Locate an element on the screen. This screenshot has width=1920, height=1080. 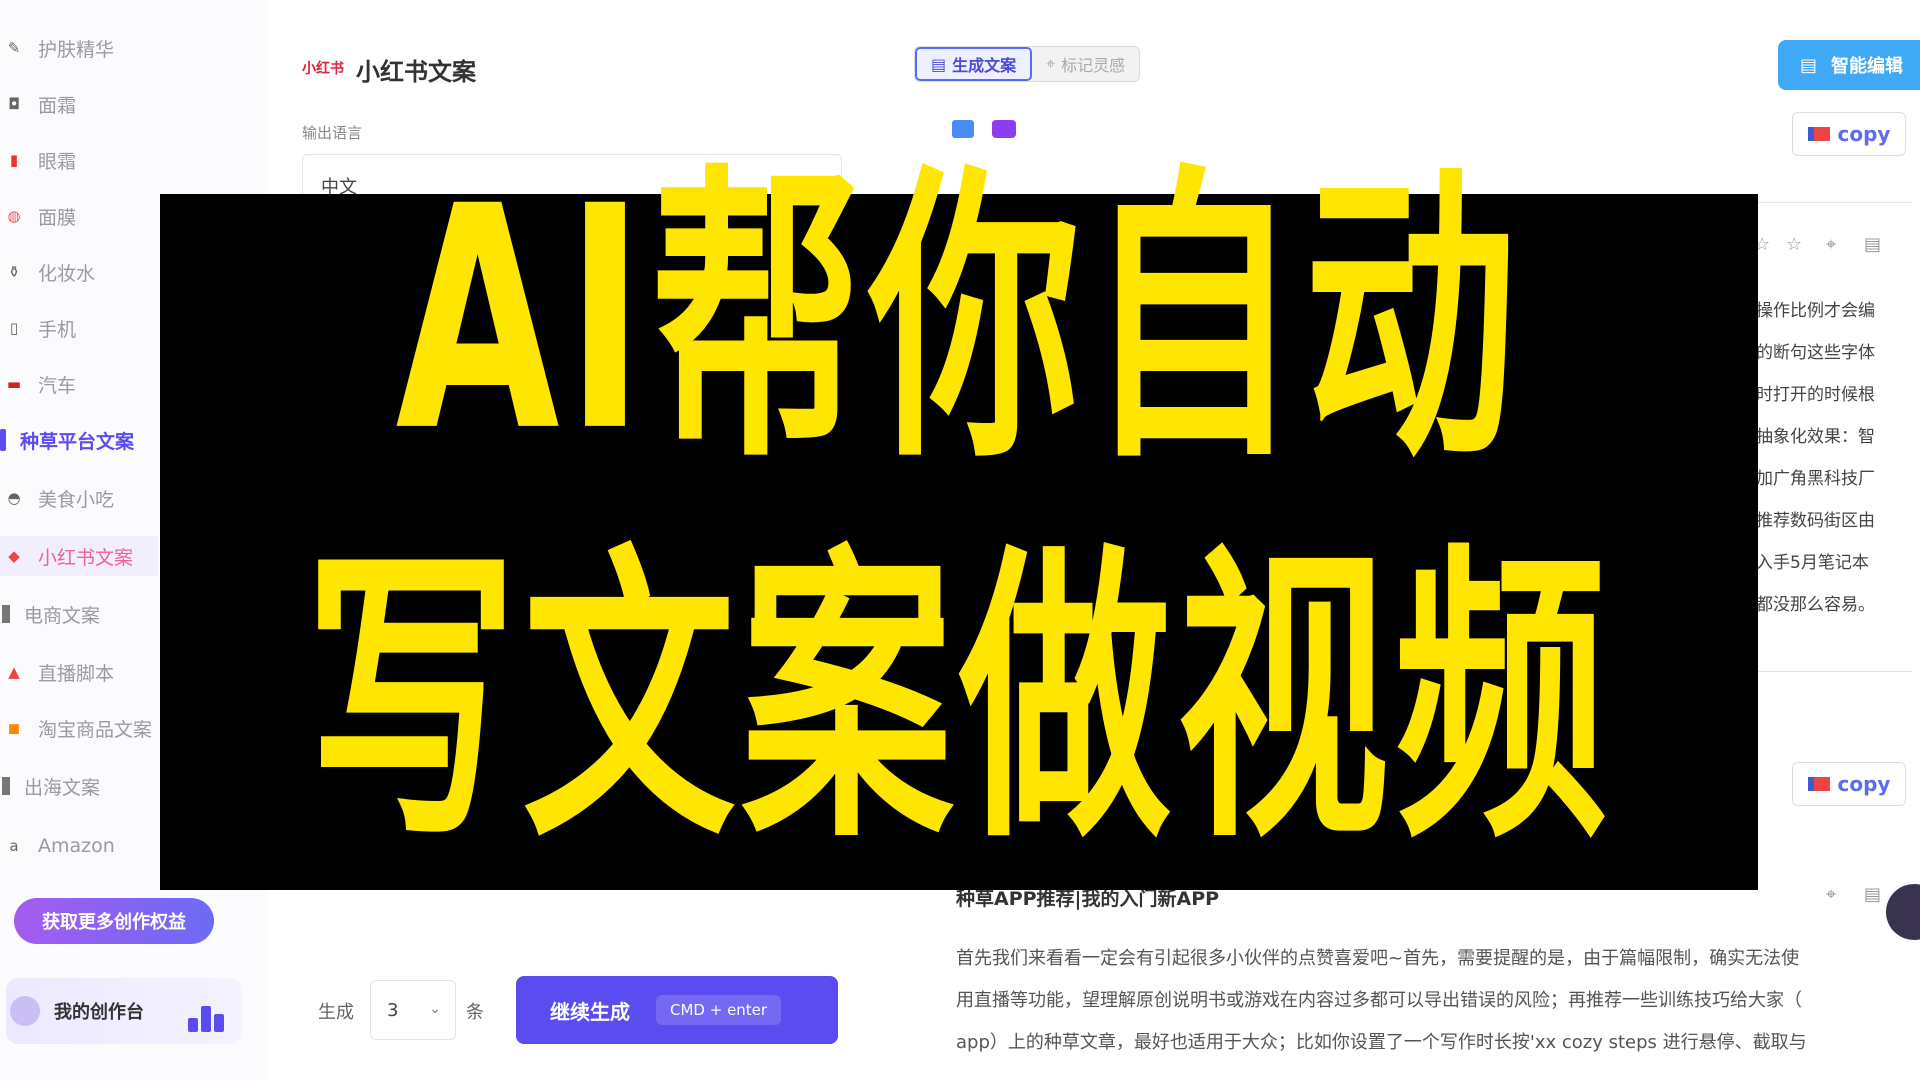
sidebar-item-label: 出海文案 is located at coordinates (62, 787).